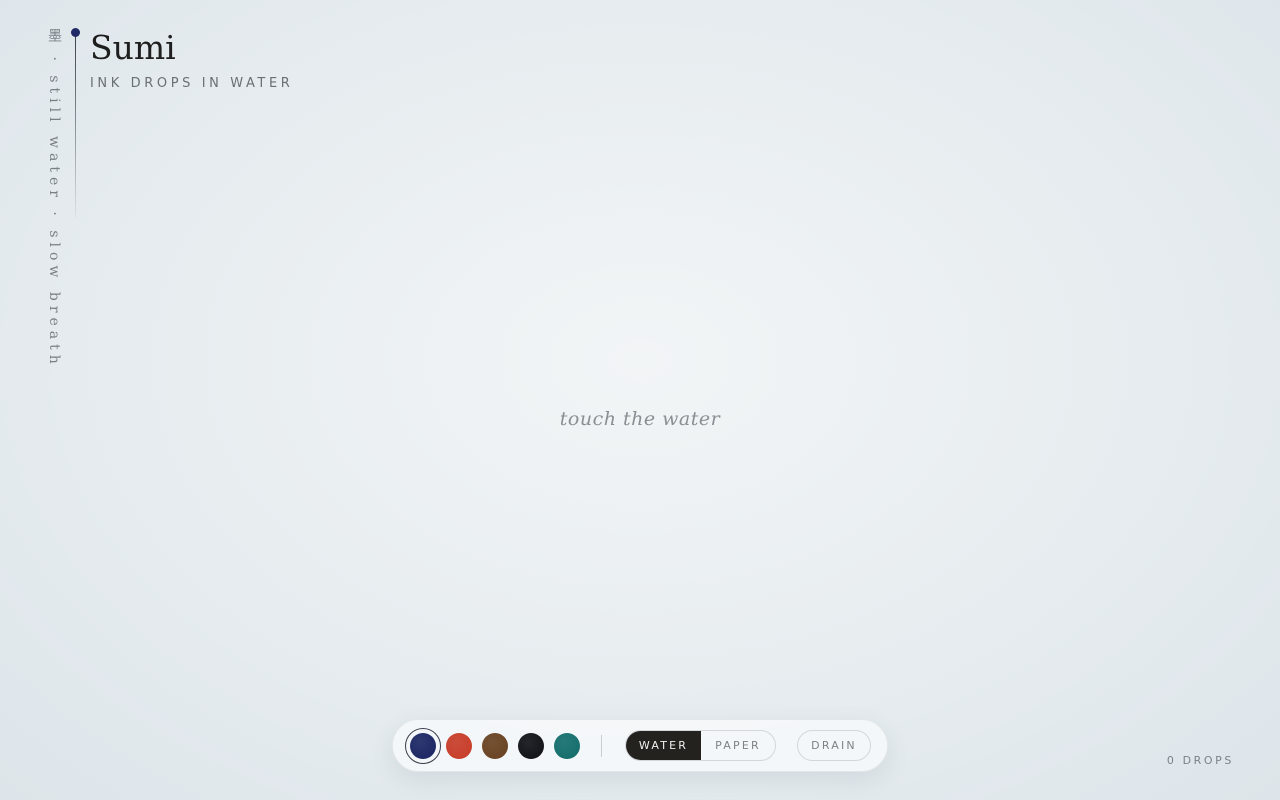  Describe the element at coordinates (133, 47) in the screenshot. I see `page-title: Sumi` at that location.